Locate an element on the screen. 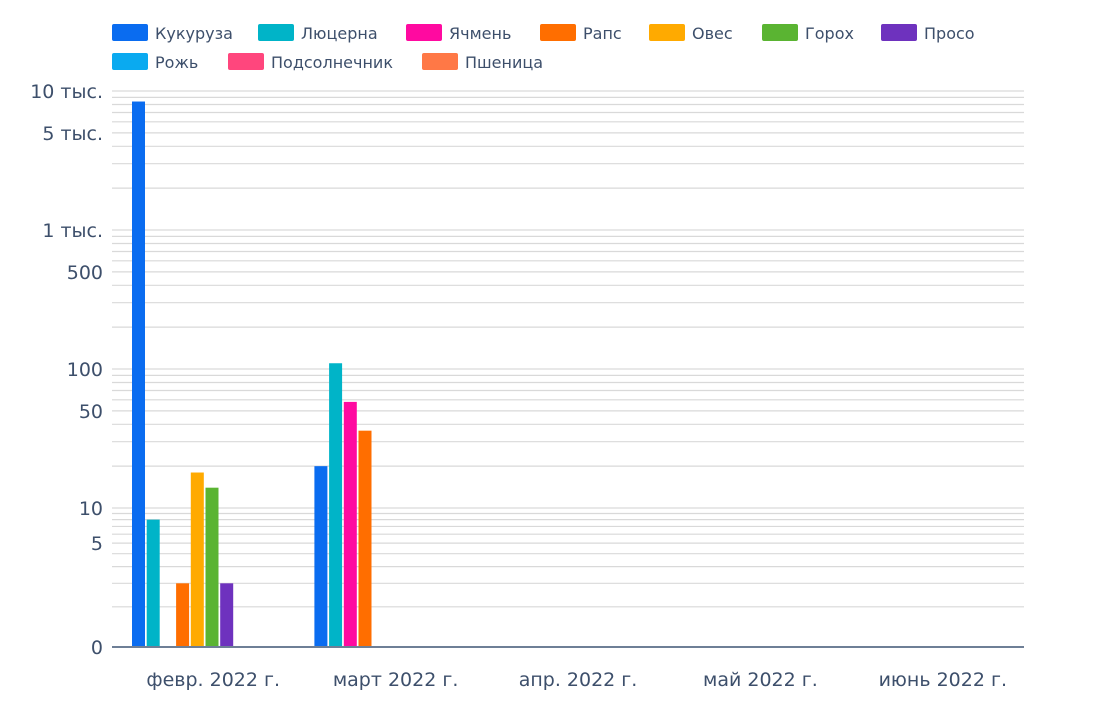 The image size is (1110, 701). x-tick-label: май 2022 г. is located at coordinates (760, 680).